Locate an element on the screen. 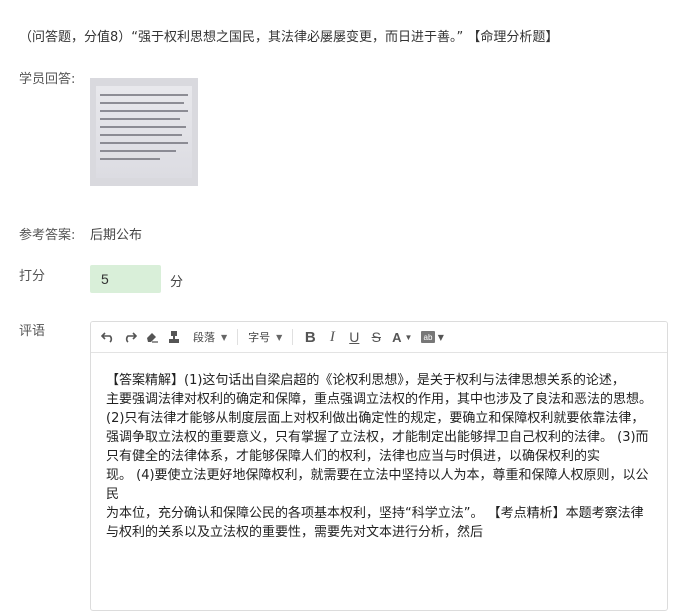 The height and width of the screenshot is (611, 678). paragraph-select-label: 段落 is located at coordinates (204, 337).